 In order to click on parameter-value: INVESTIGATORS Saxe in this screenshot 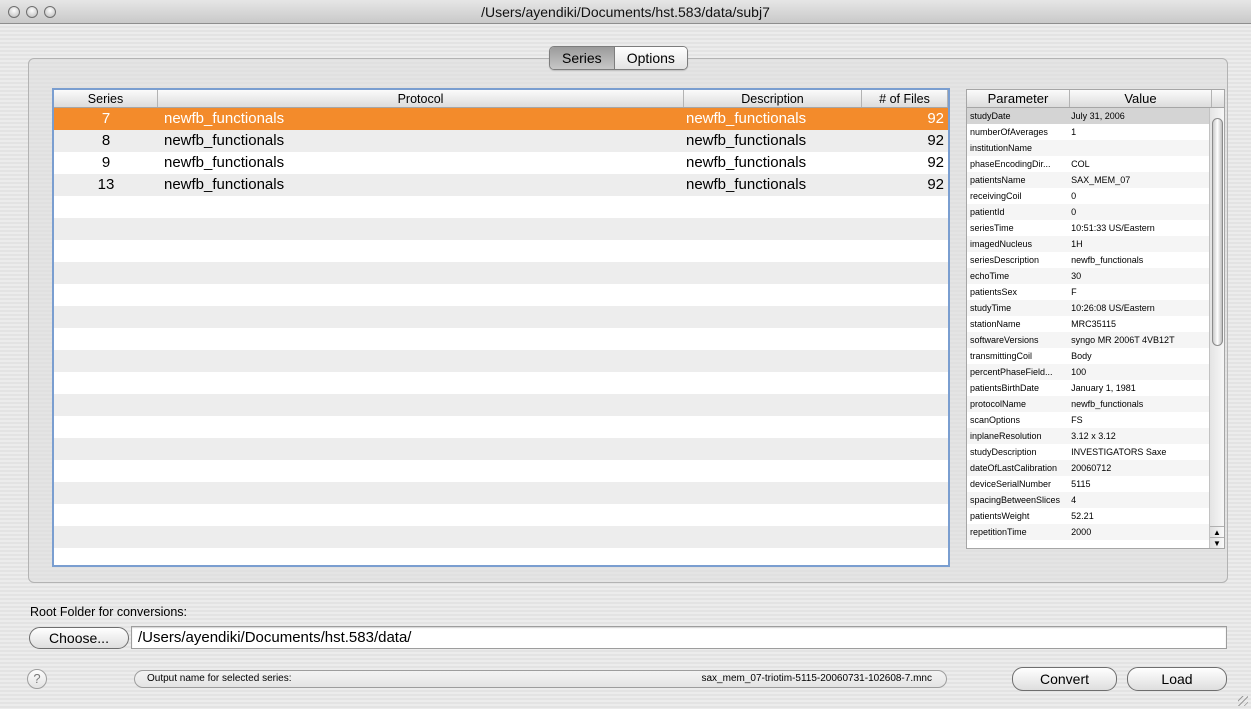, I will do `click(1119, 452)`.